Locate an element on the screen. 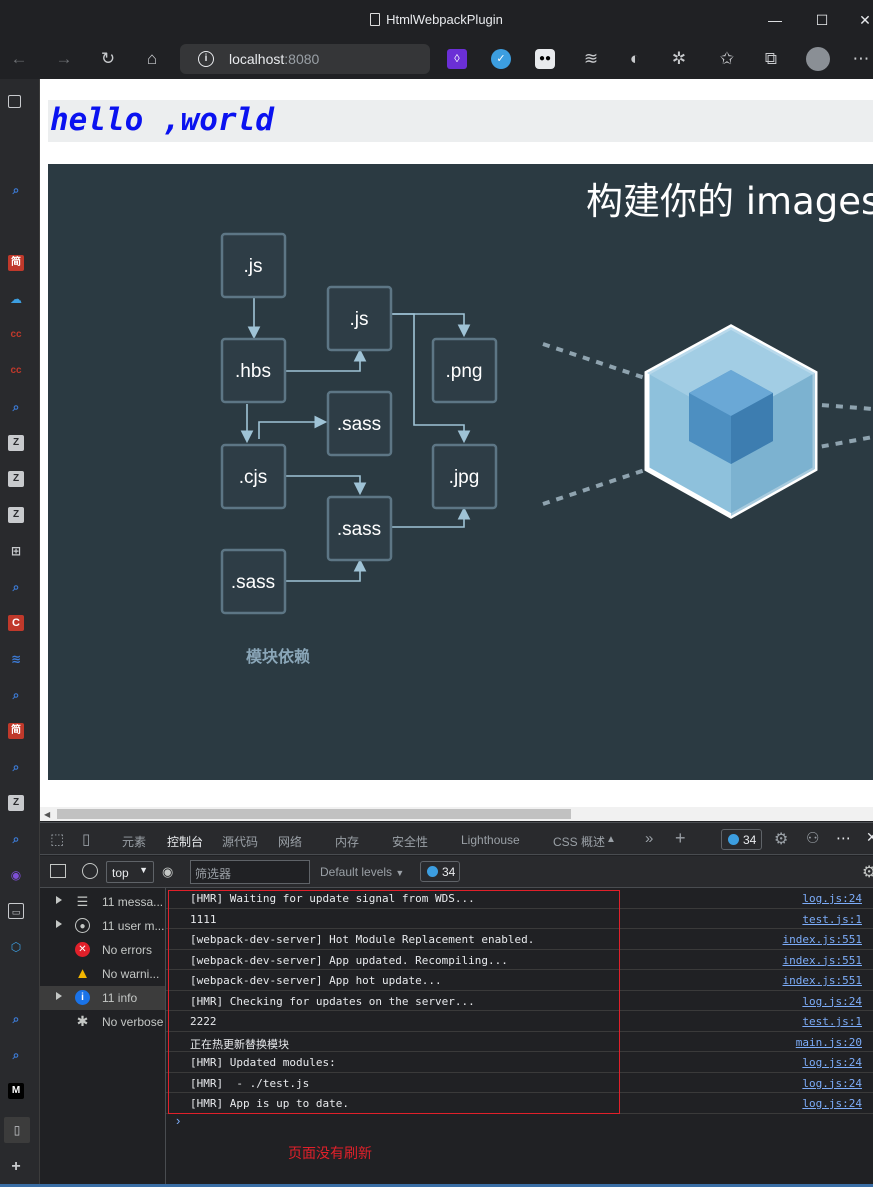 This screenshot has width=873, height=1187. console-prompt-icon: › is located at coordinates (178, 1120).